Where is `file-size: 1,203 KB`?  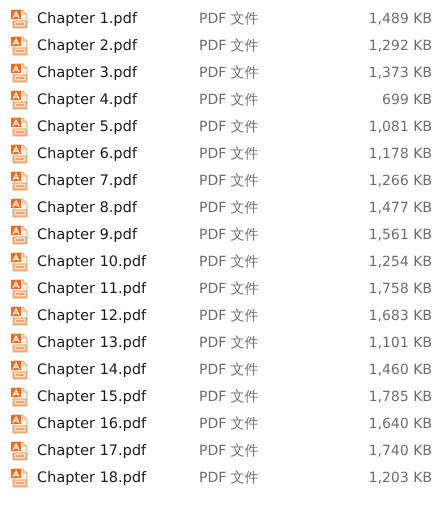 file-size: 1,203 KB is located at coordinates (400, 478).